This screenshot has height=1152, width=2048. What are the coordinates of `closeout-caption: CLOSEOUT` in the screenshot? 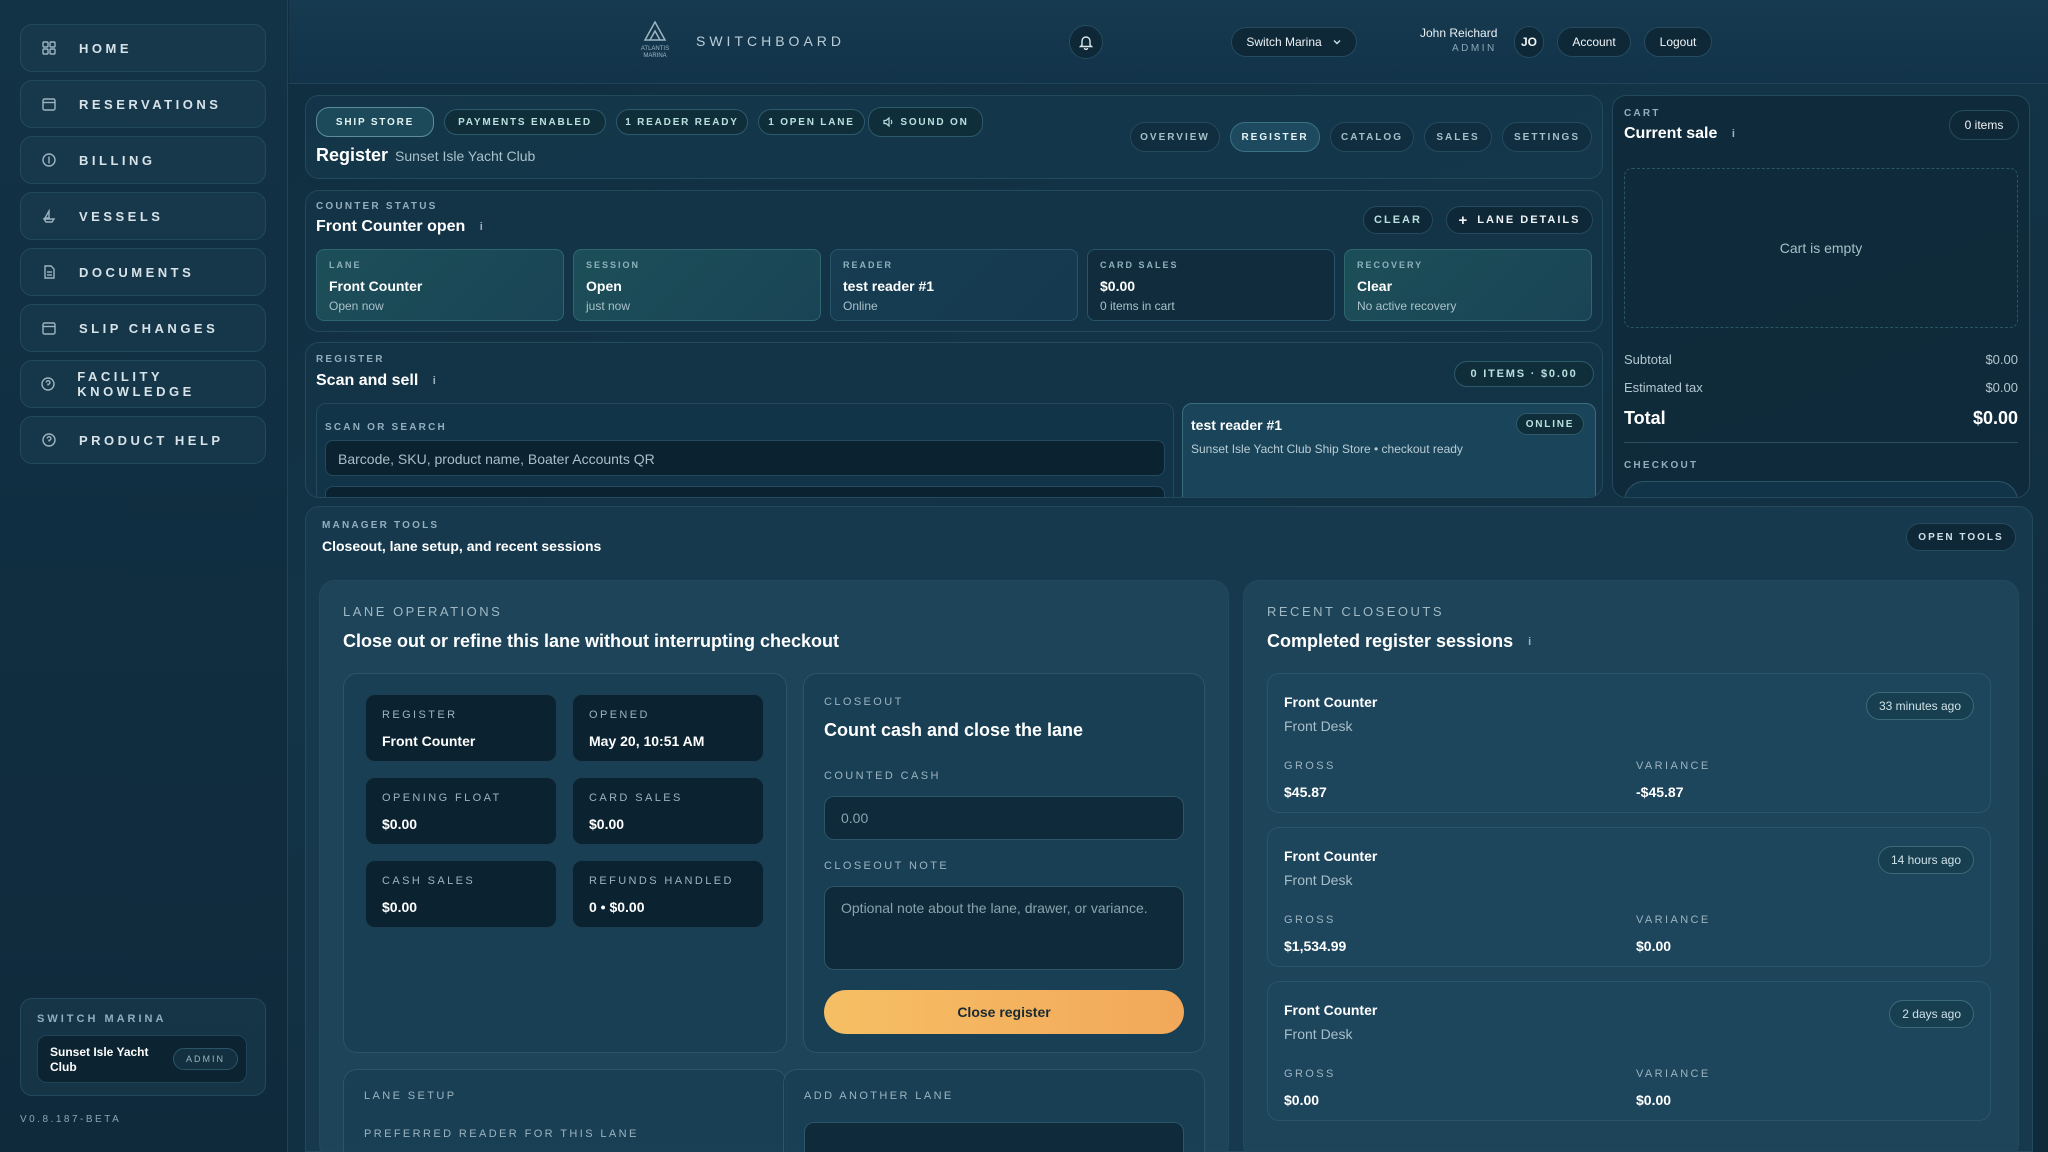 It's located at (864, 702).